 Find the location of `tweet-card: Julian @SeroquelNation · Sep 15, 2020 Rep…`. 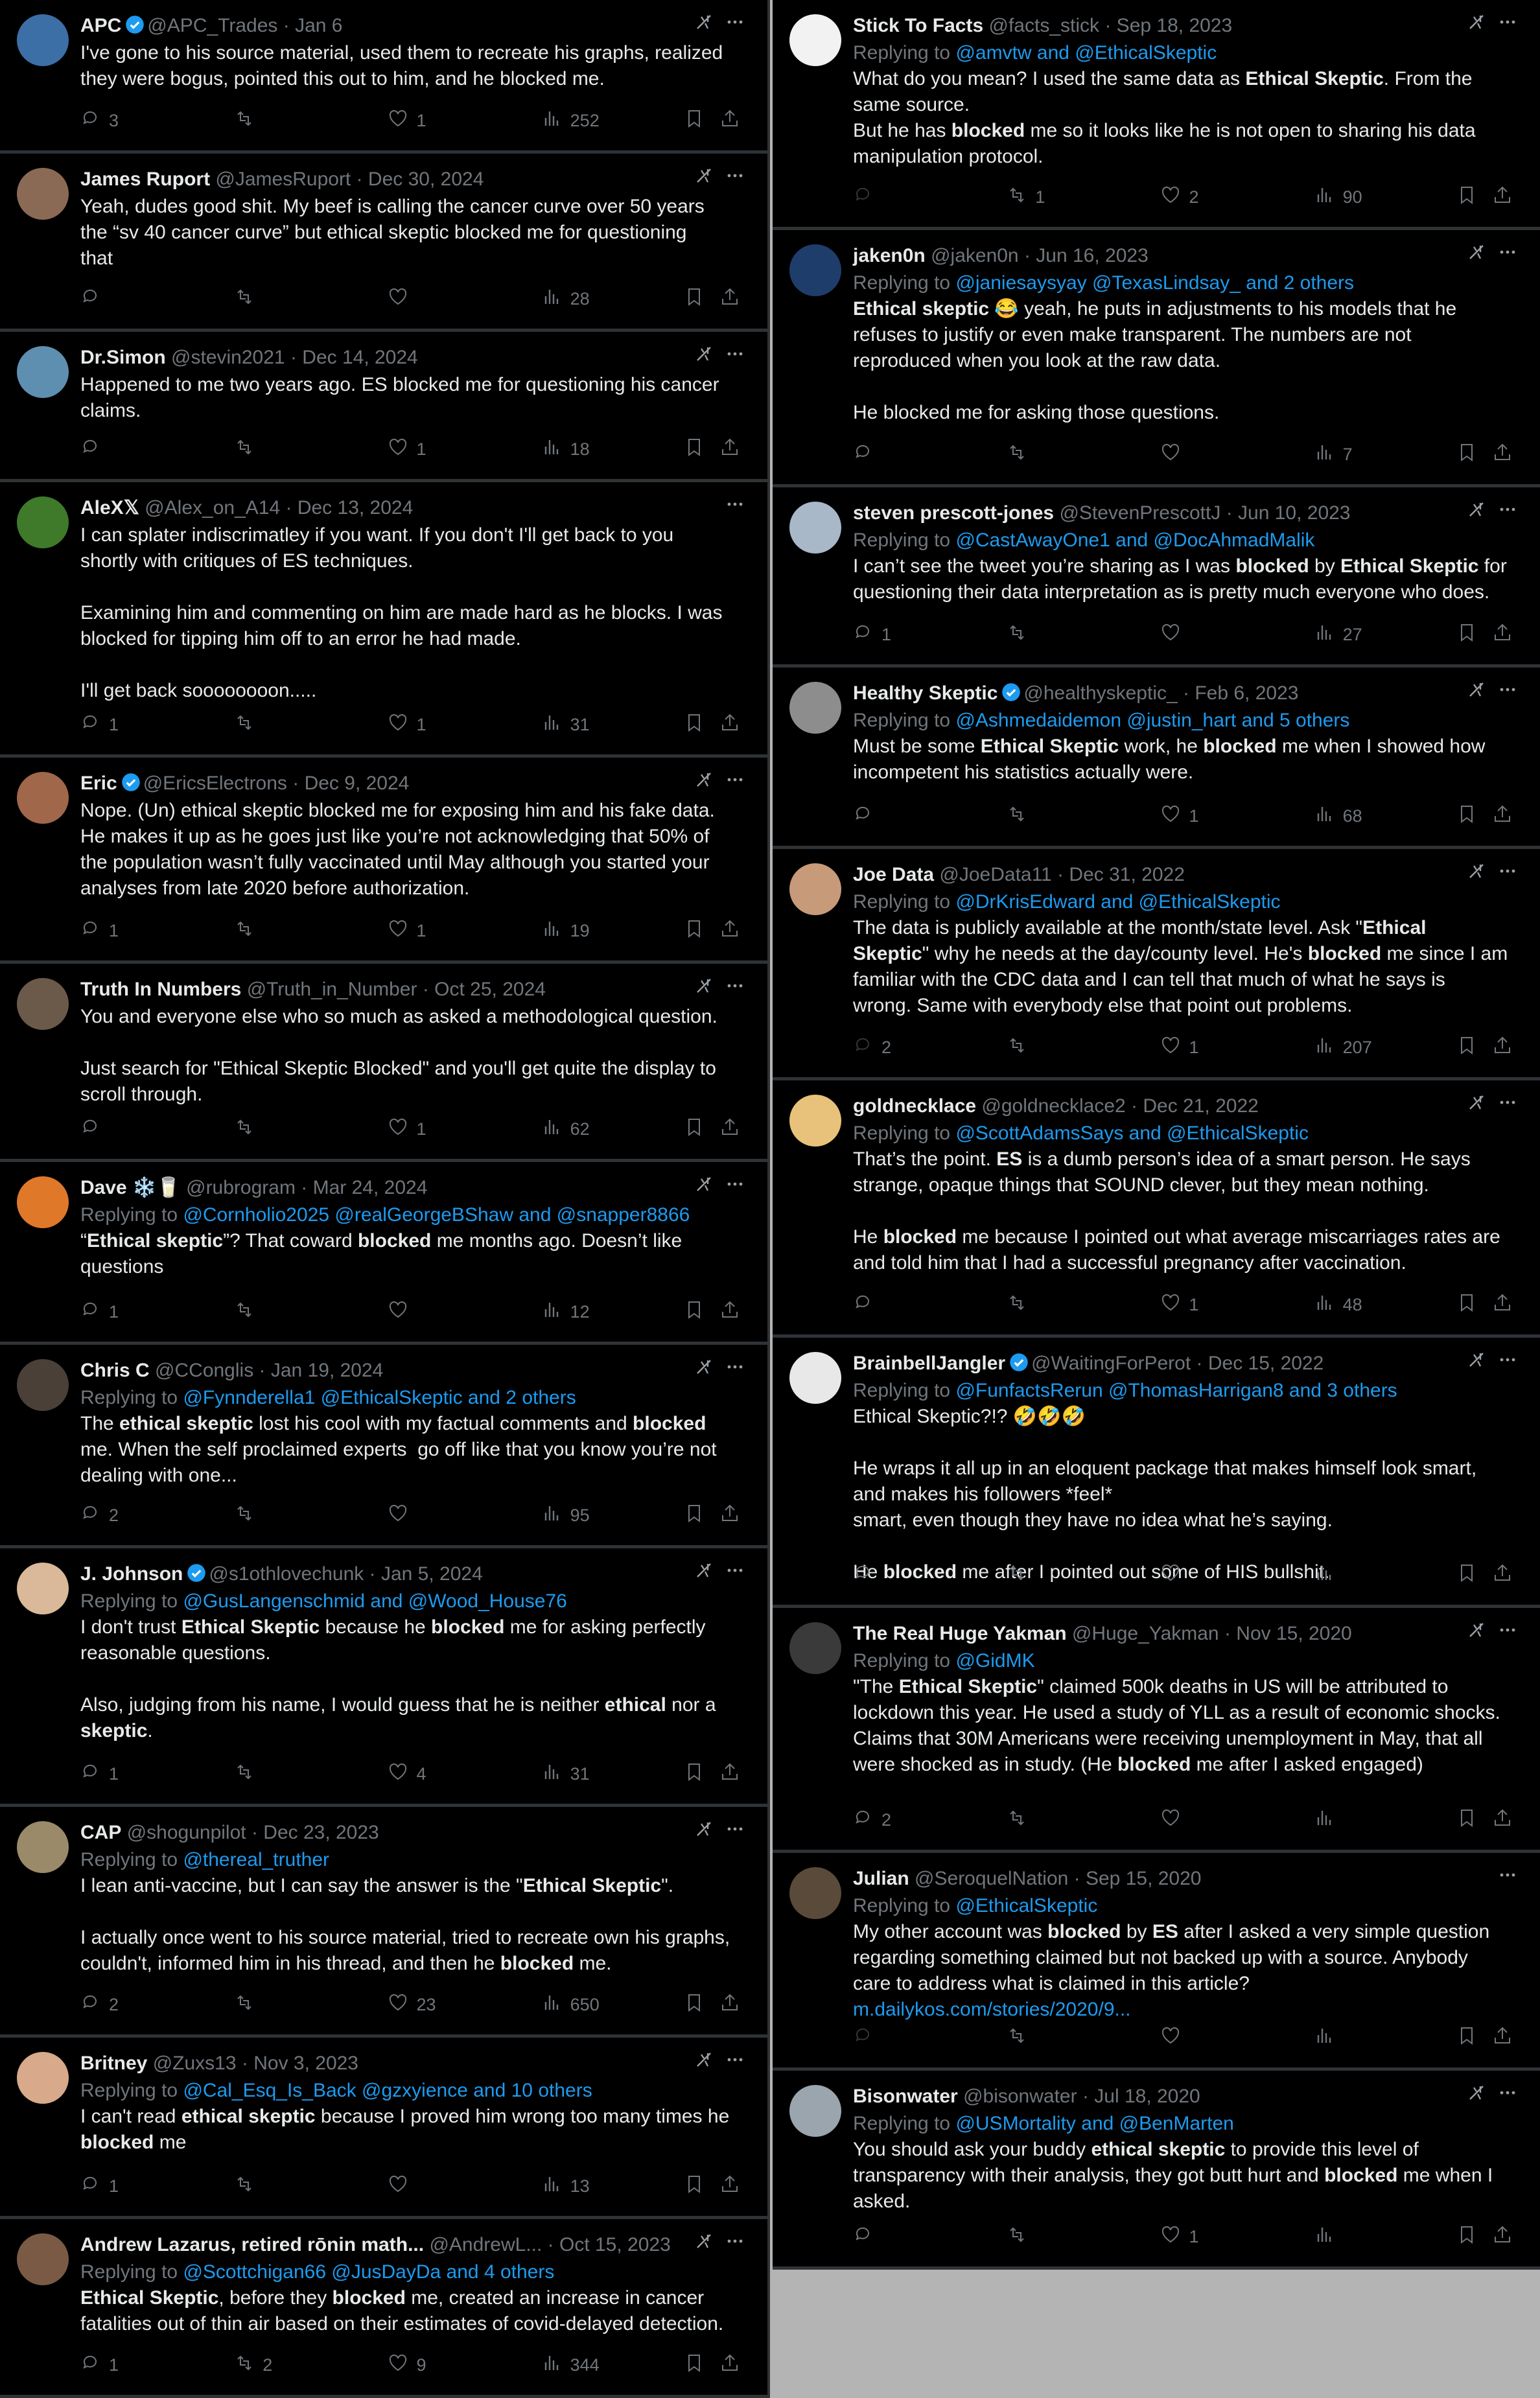

tweet-card: Julian @SeroquelNation · Sep 15, 2020 Rep… is located at coordinates (1156, 1962).